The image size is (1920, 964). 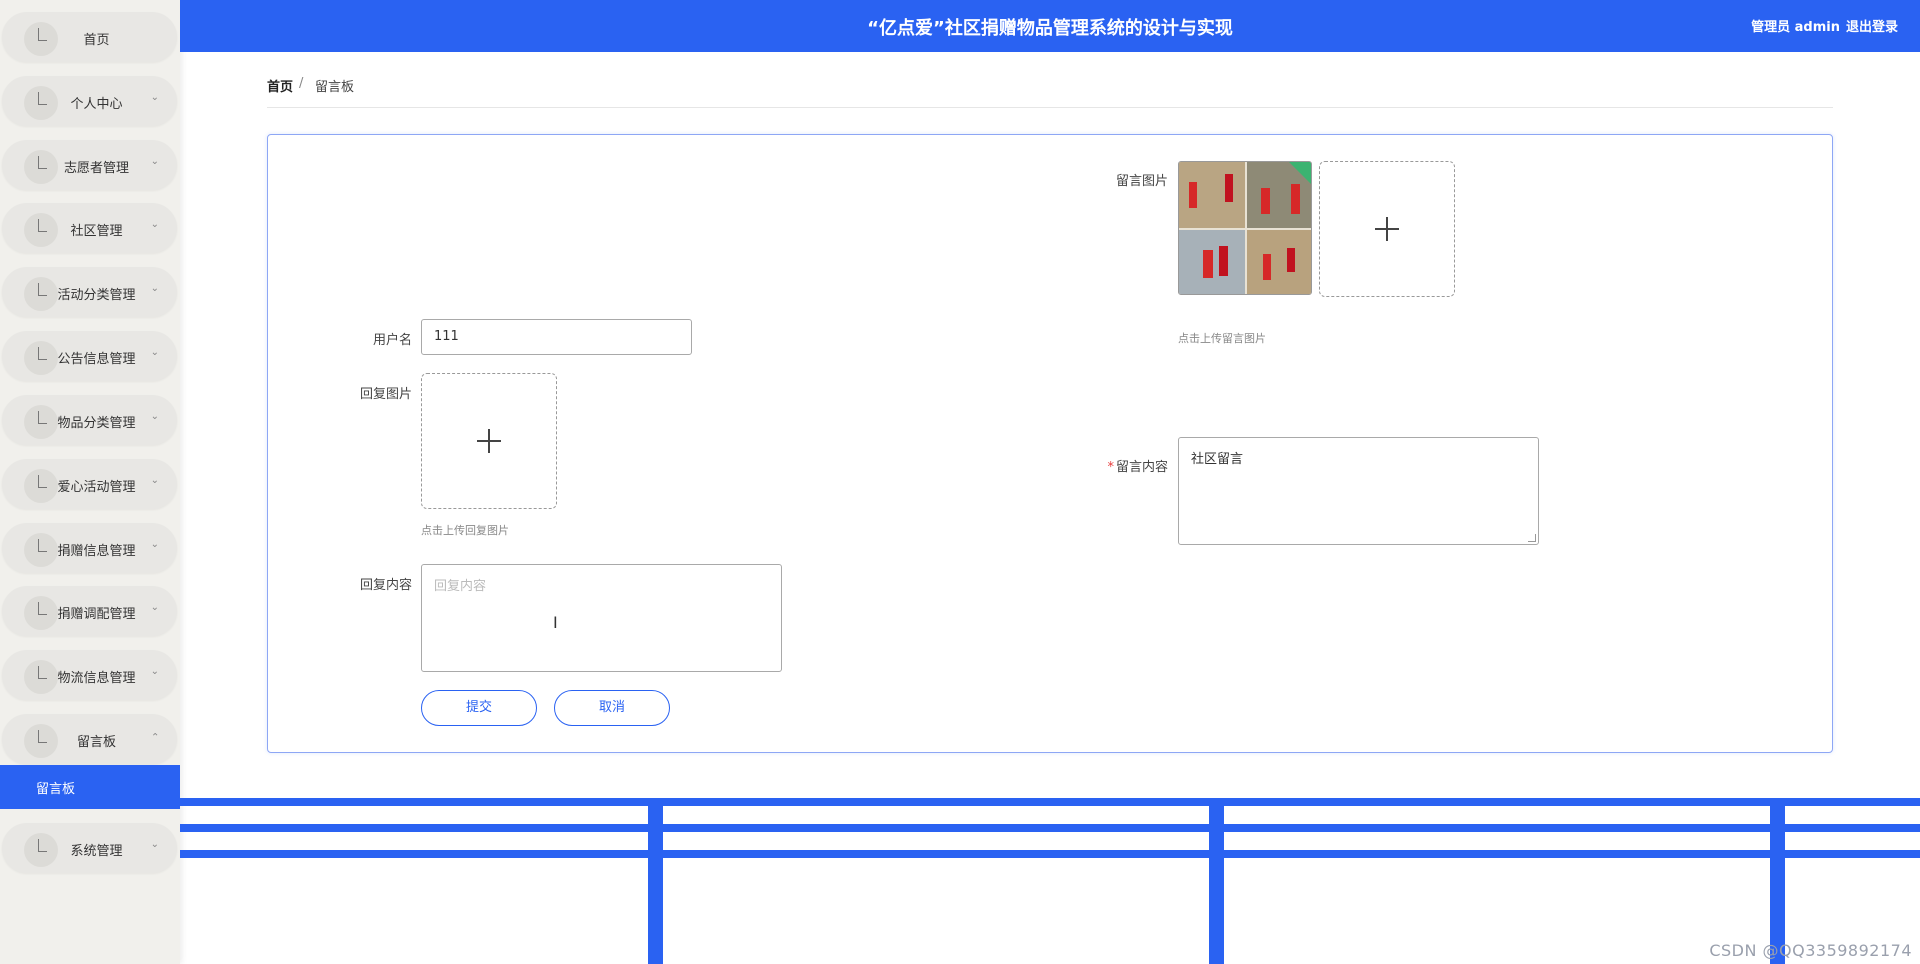 I want to click on sidebar-item-logistics: 物流信息管理 ⌄, so click(x=89, y=675).